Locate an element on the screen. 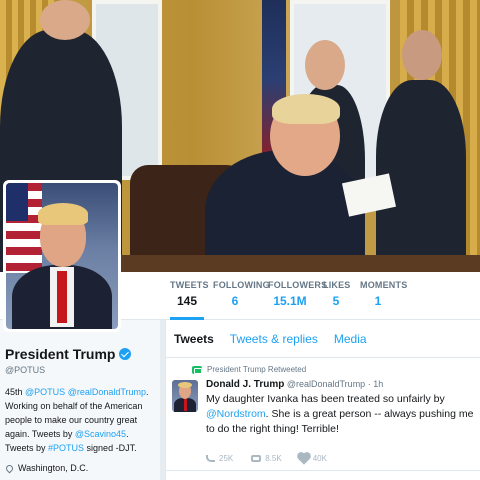  header-signer-hair is located at coordinates (306, 109).